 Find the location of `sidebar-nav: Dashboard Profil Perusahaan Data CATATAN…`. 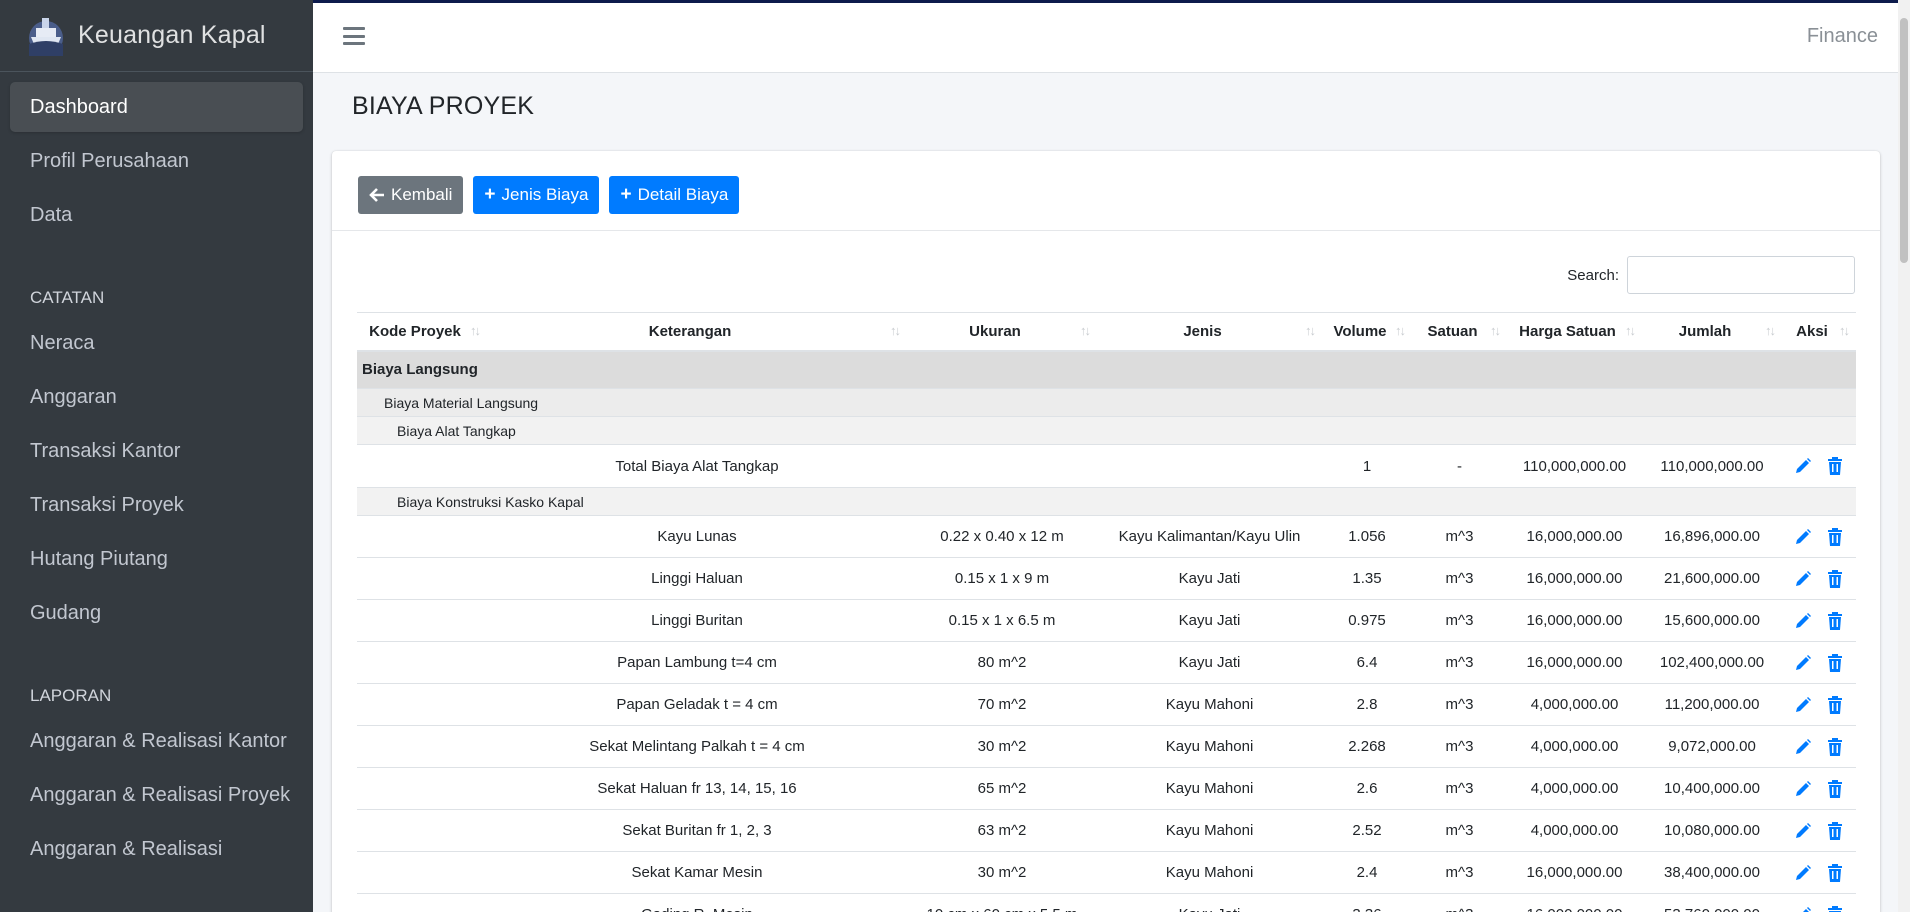

sidebar-nav: Dashboard Profil Perusahaan Data CATATAN… is located at coordinates (156, 480).